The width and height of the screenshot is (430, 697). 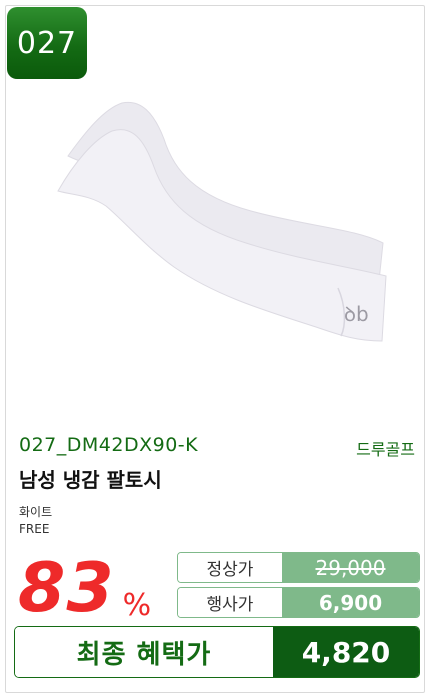 What do you see at coordinates (230, 602) in the screenshot?
I see `sale-price-label: 행사가` at bounding box center [230, 602].